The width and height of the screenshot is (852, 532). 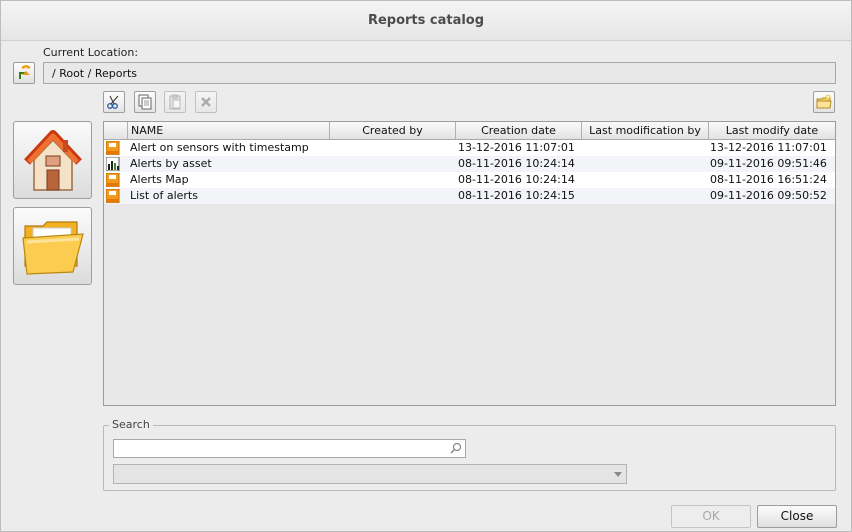 What do you see at coordinates (164, 195) in the screenshot?
I see `row-name: List of alerts` at bounding box center [164, 195].